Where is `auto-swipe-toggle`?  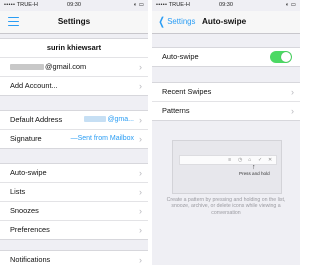
auto-swipe-toggle is located at coordinates (281, 57).